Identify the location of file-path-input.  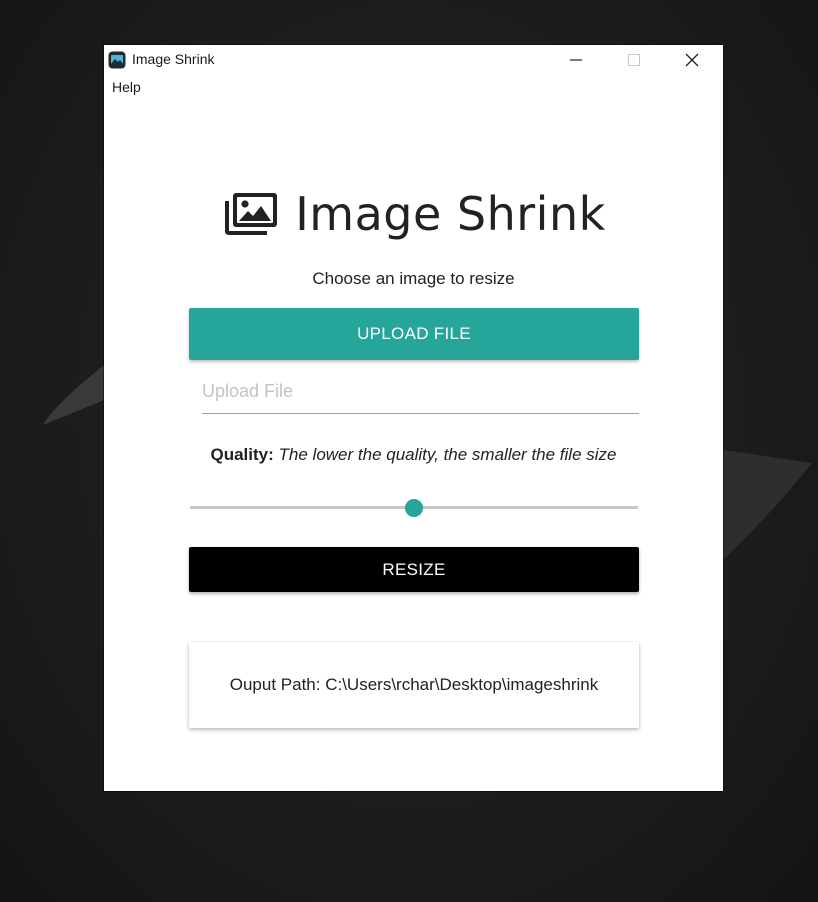
(420, 391).